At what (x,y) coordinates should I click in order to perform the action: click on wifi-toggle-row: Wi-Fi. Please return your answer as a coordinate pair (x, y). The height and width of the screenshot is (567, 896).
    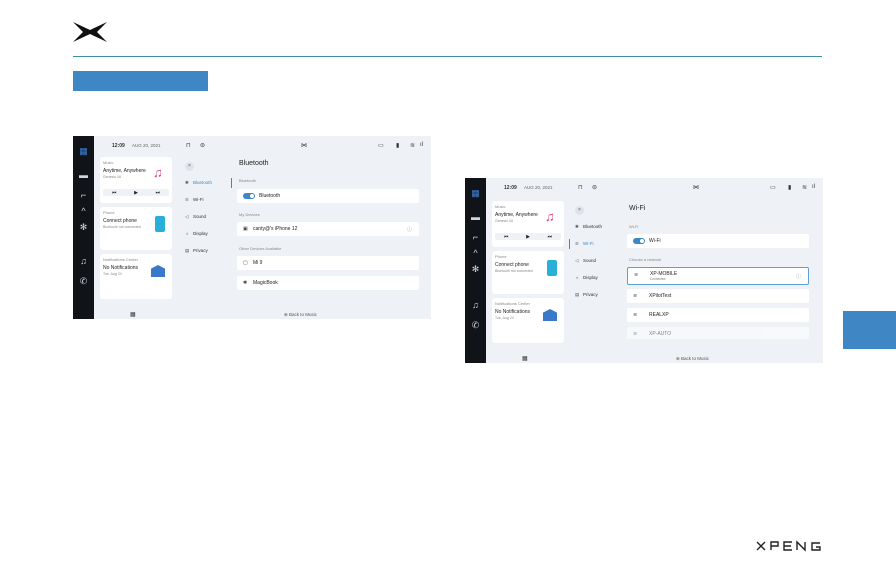
    Looking at the image, I should click on (718, 241).